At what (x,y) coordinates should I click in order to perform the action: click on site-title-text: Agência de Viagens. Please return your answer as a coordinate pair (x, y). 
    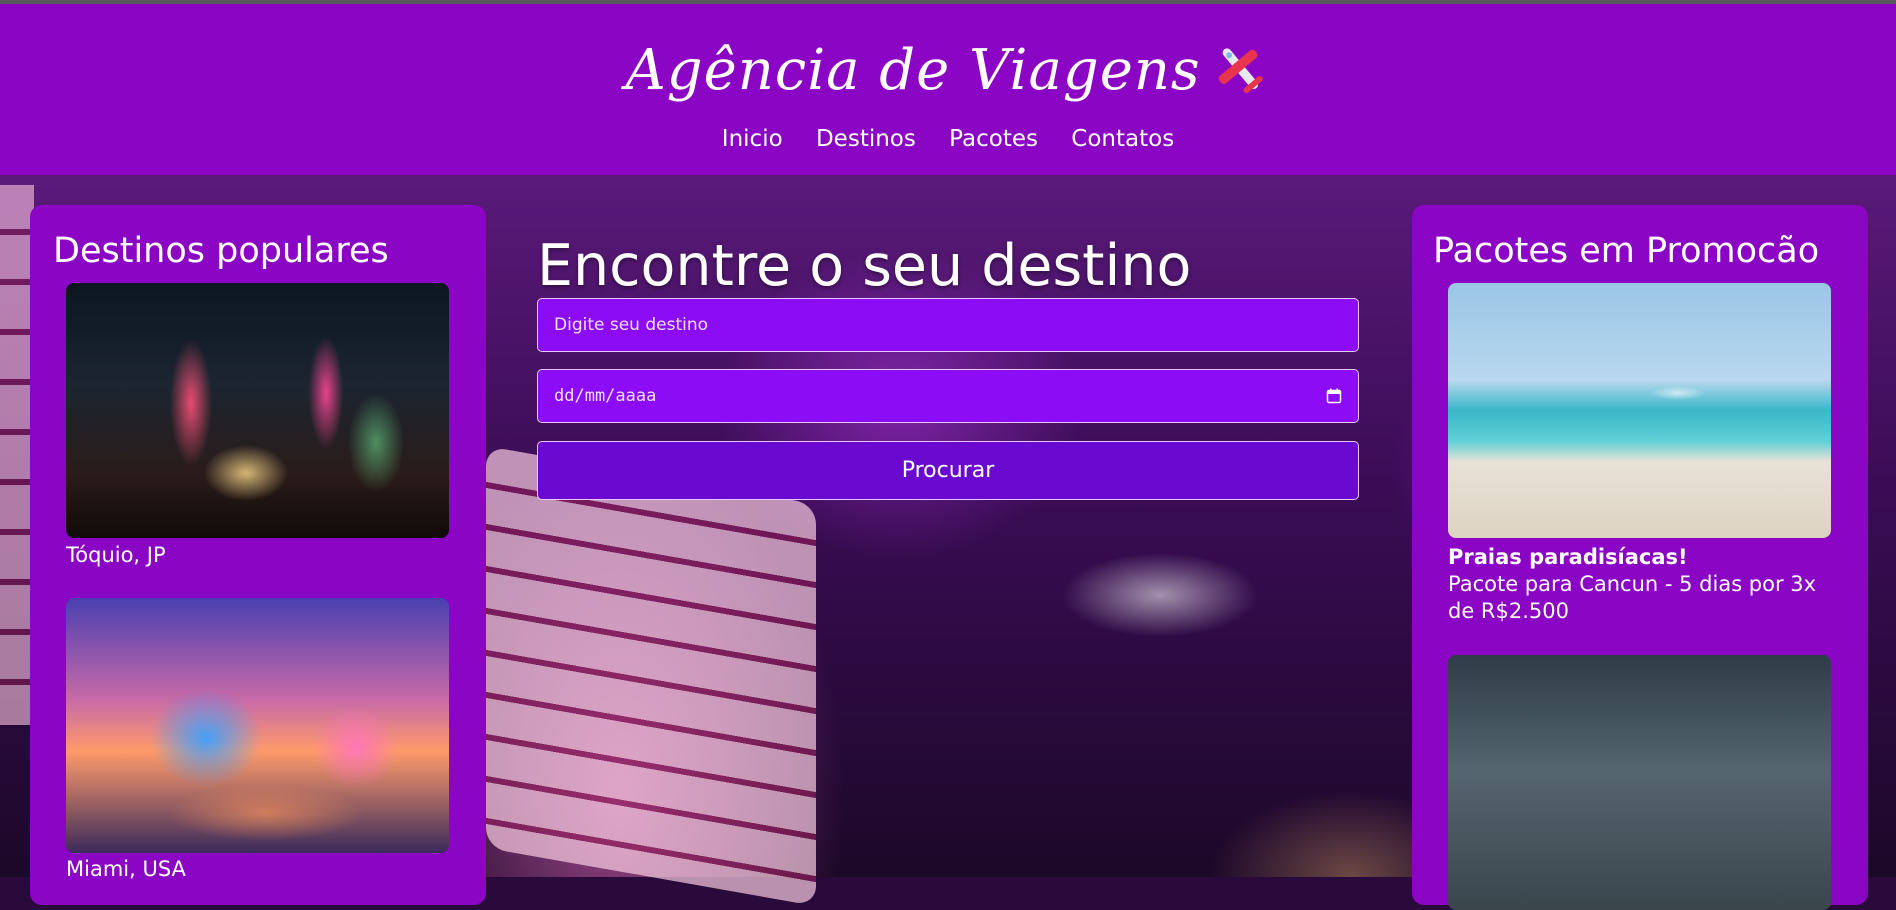
    Looking at the image, I should click on (913, 70).